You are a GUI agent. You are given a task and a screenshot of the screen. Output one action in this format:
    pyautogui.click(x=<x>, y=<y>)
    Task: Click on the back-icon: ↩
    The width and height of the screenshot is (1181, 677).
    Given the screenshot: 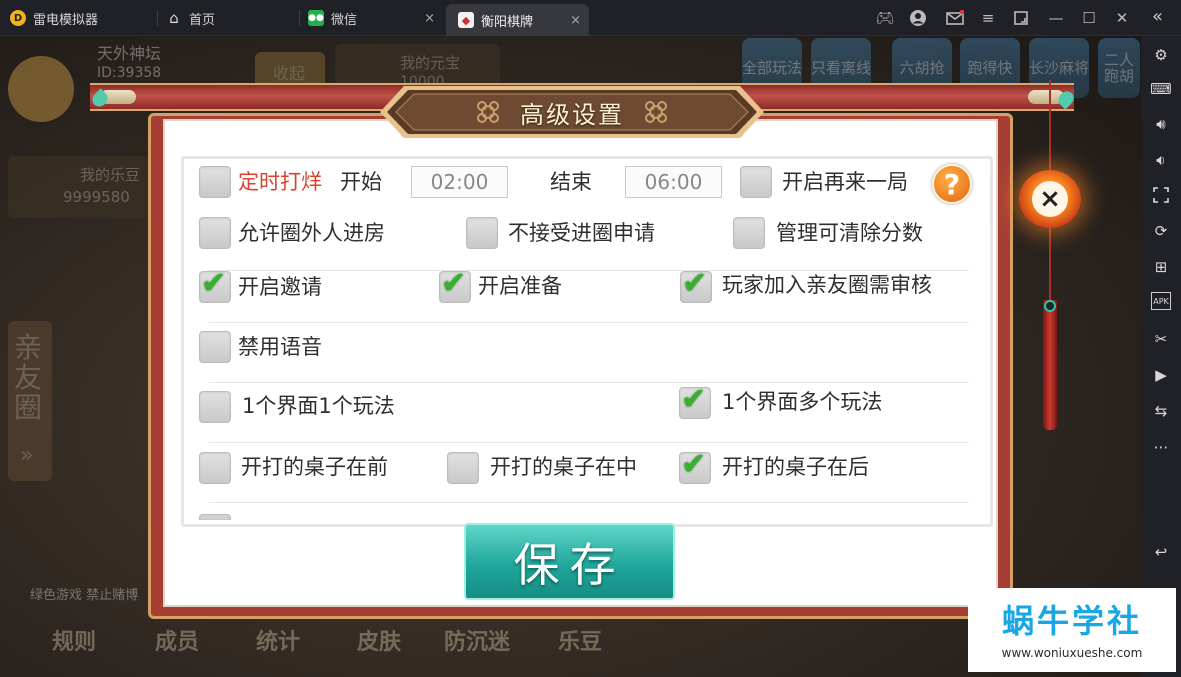 What is the action you would take?
    pyautogui.click(x=1161, y=552)
    